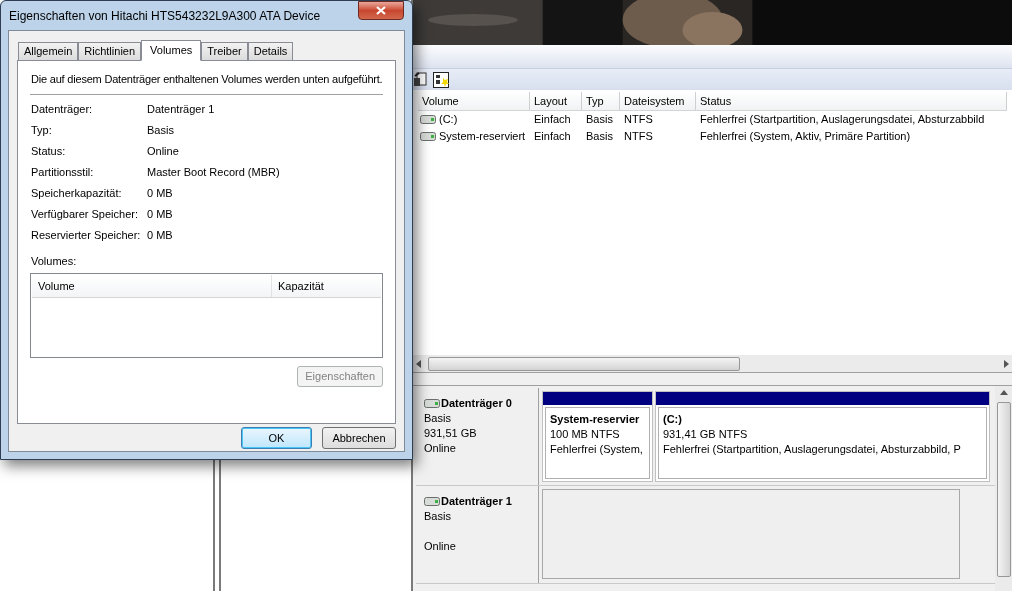 This screenshot has width=1012, height=591. What do you see at coordinates (476, 501) in the screenshot?
I see `disk-name: Datenträger 1` at bounding box center [476, 501].